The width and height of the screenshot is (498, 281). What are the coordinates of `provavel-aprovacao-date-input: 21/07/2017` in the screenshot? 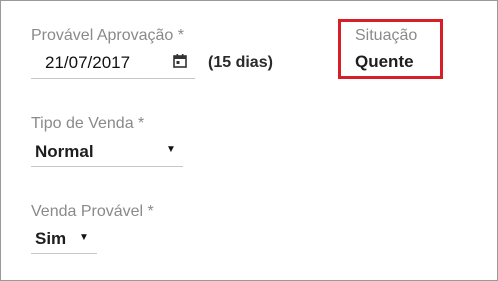 It's located at (87, 63).